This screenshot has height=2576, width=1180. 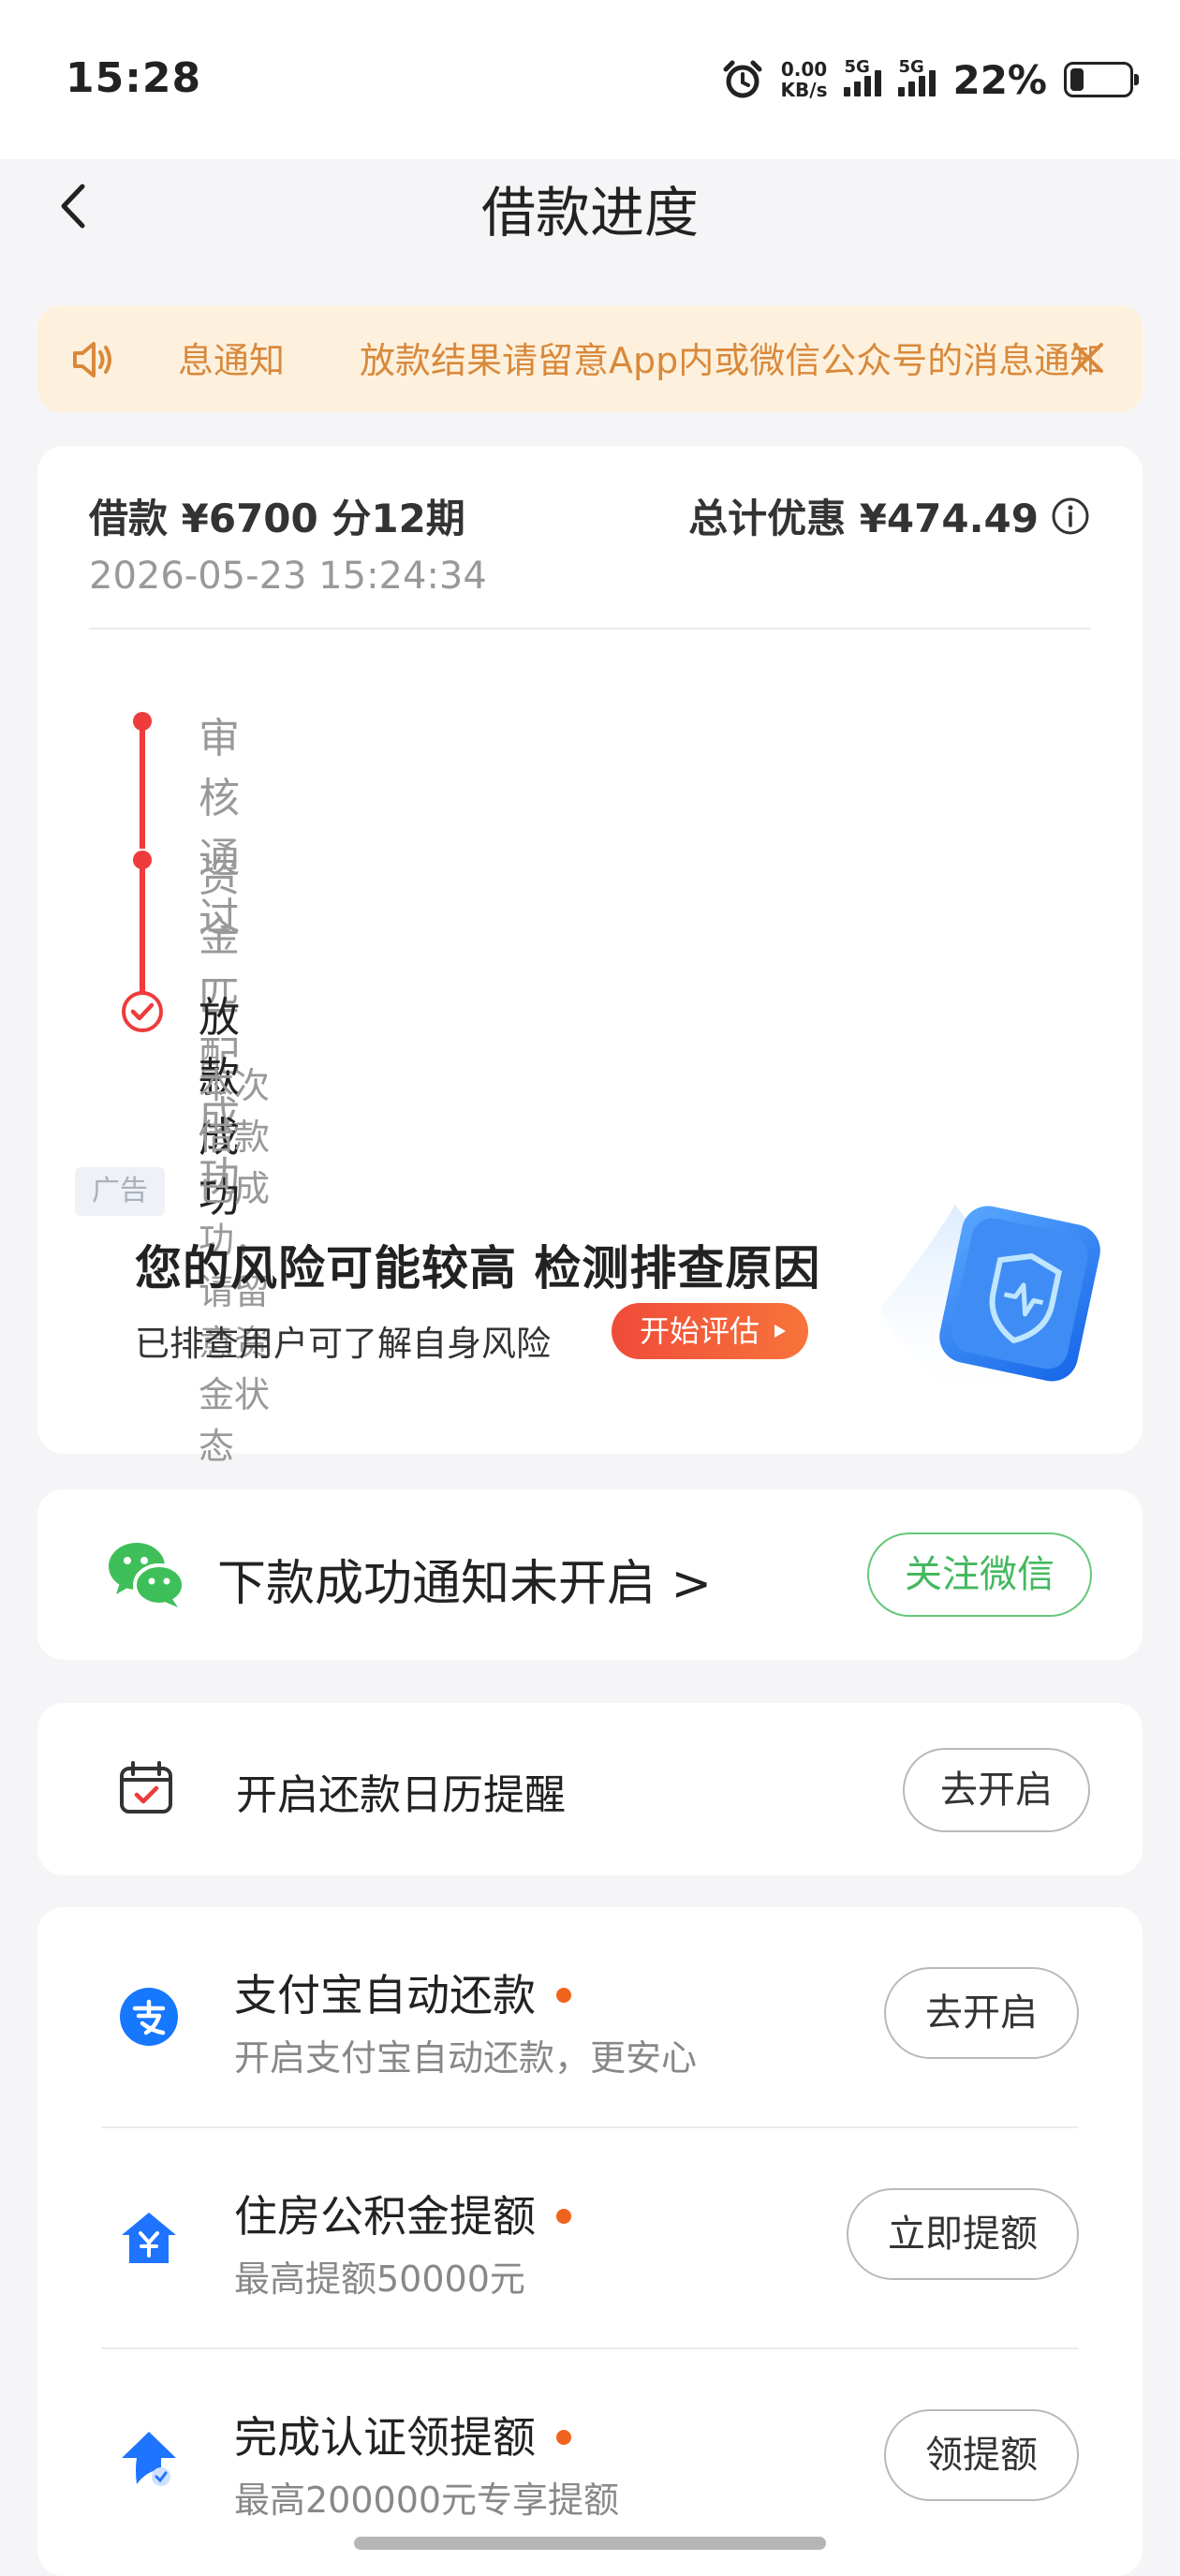 I want to click on notice-banner: 息通知 放款结果请留意App内或微信公众号的消息通知, so click(x=590, y=358).